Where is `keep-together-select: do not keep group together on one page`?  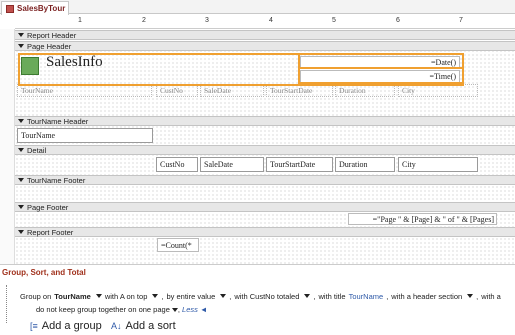
keep-together-select: do not keep group together on one page is located at coordinates (103, 309).